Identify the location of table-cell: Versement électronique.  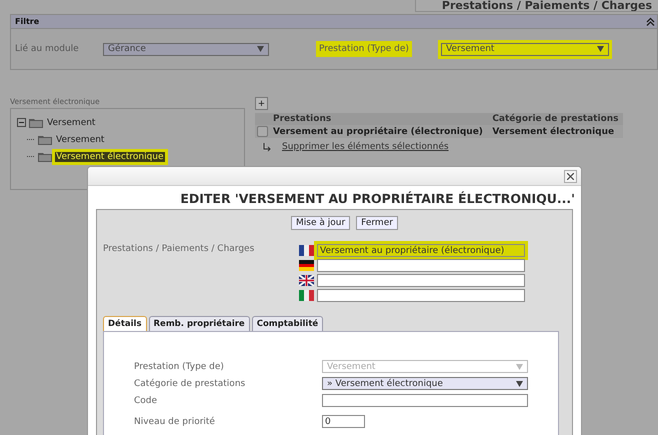
(556, 131).